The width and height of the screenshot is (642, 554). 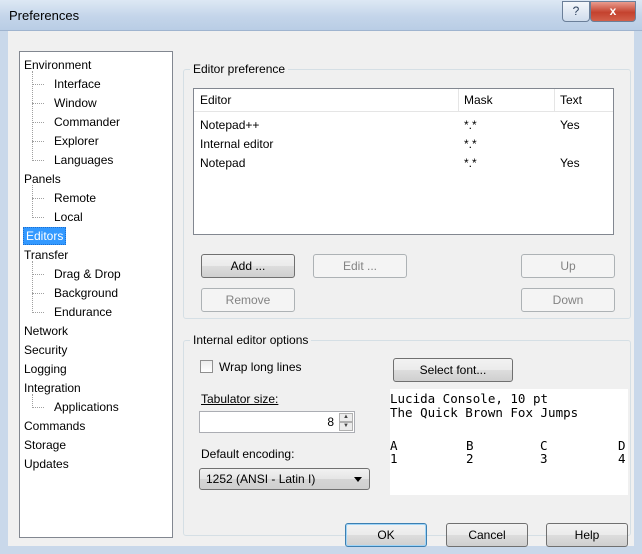 I want to click on tree-item-label: Updates, so click(x=46, y=464).